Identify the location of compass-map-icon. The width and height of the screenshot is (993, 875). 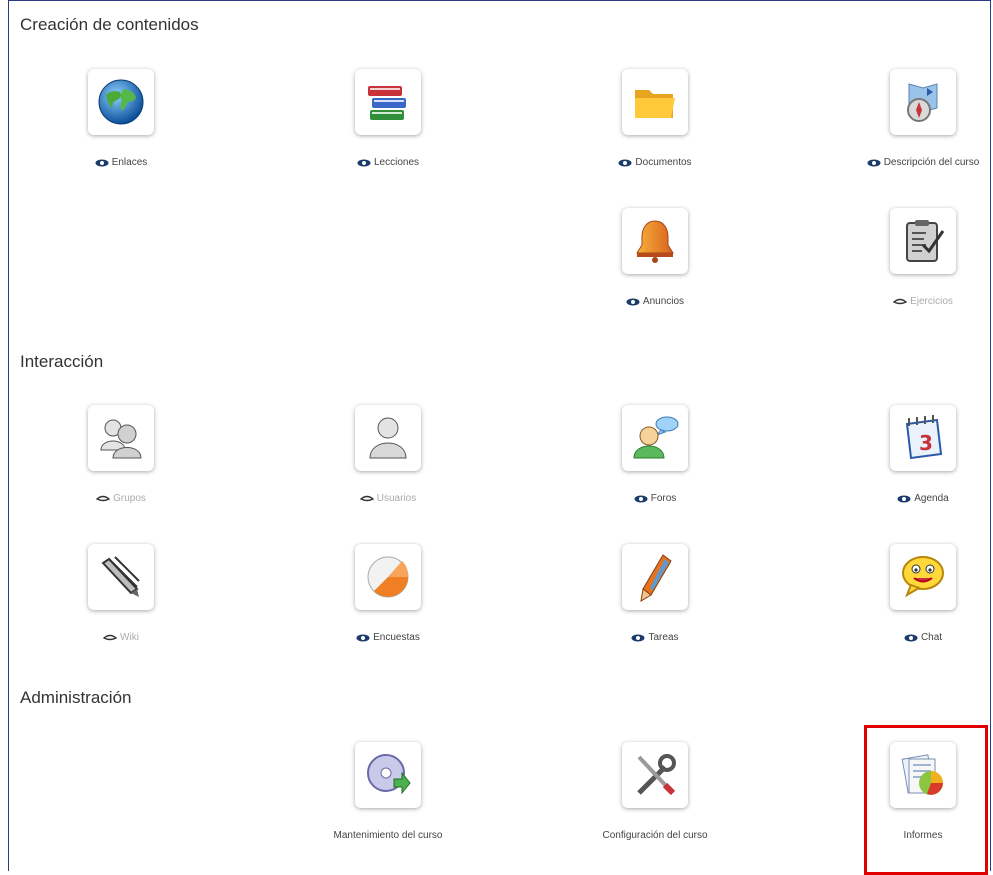
(923, 102).